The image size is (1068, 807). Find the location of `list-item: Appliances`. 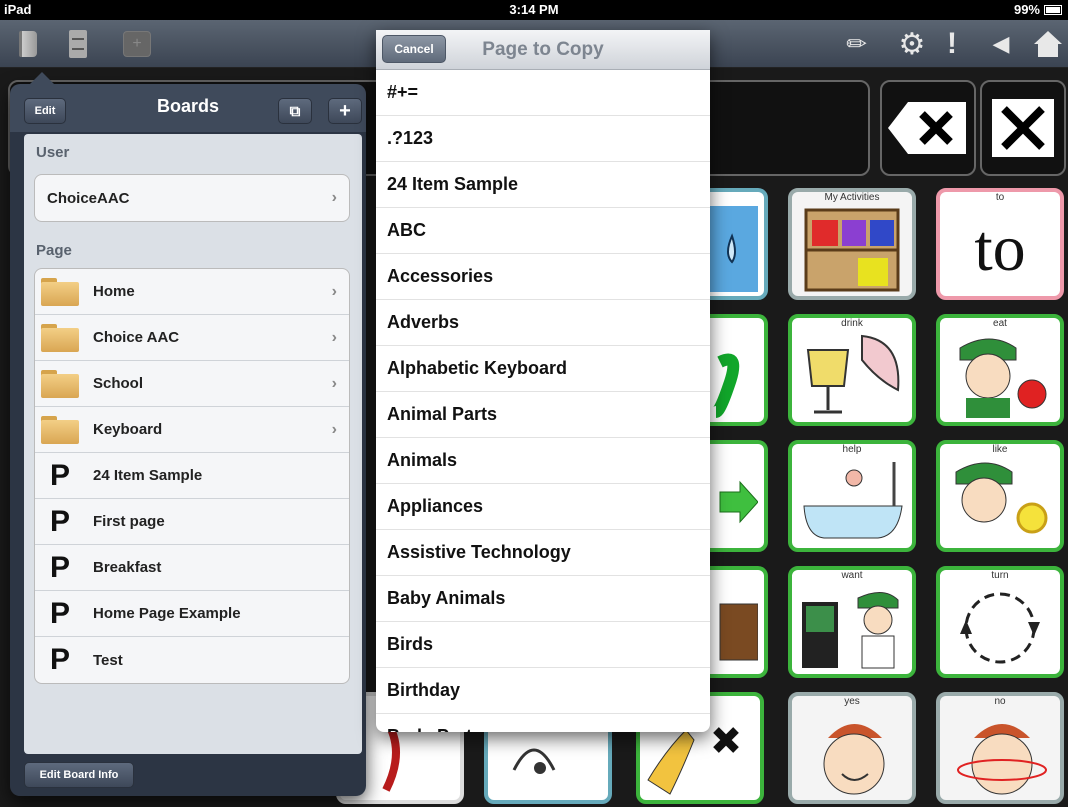

list-item: Appliances is located at coordinates (543, 507).